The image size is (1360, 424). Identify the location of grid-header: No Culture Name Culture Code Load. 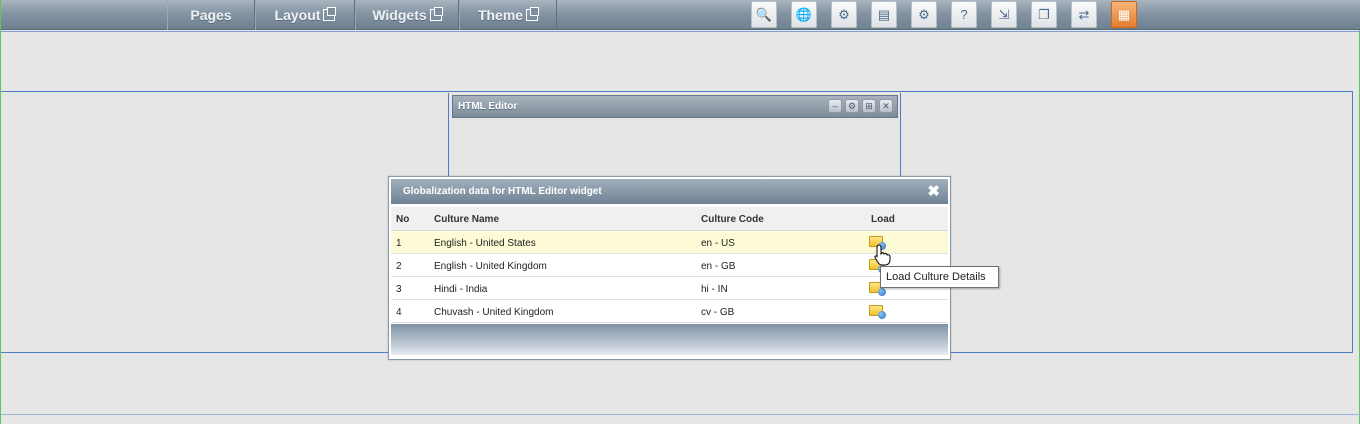
(669, 219).